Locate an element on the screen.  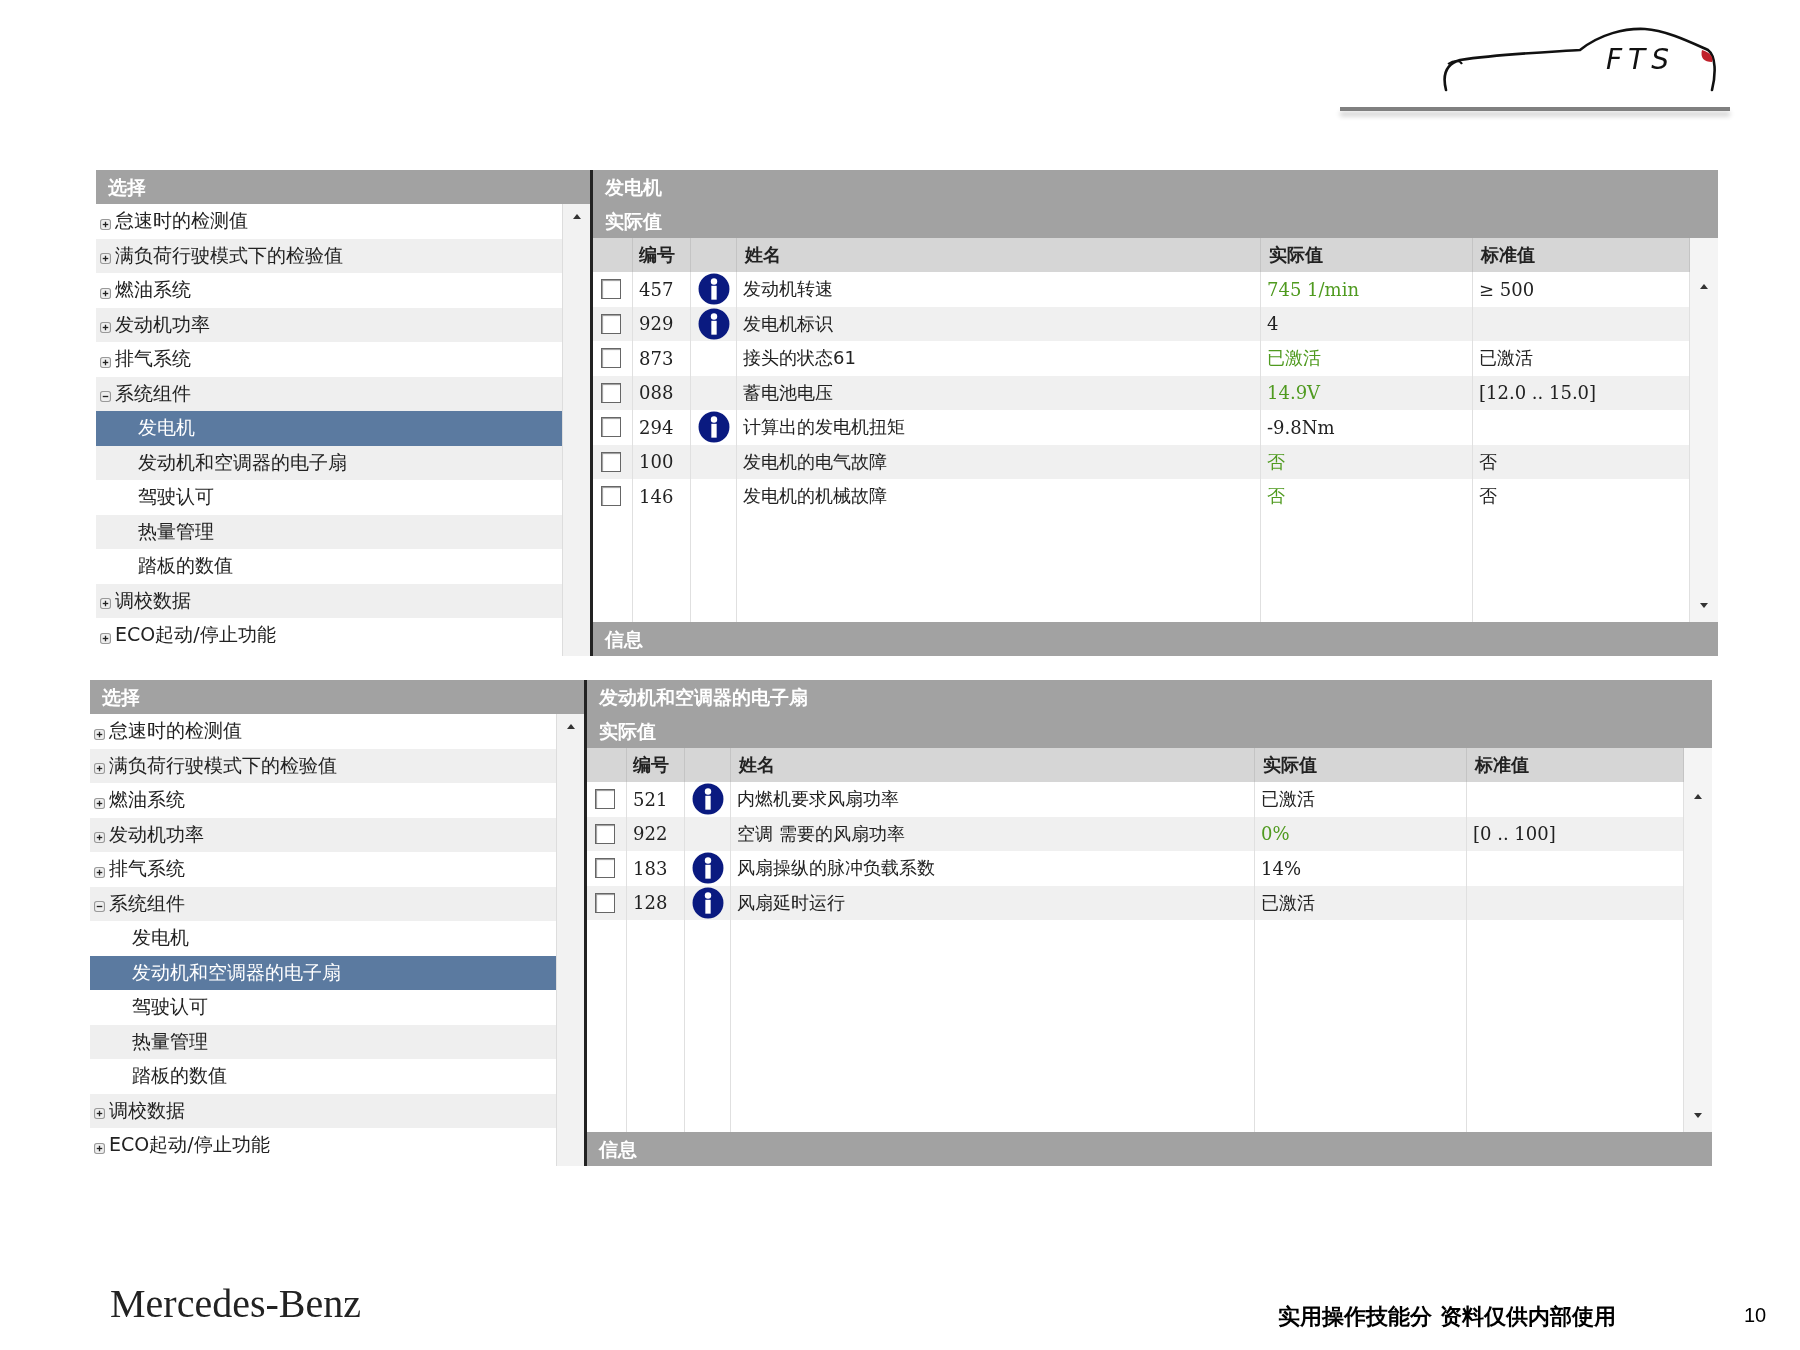
table-cell: 521 is located at coordinates (650, 799).